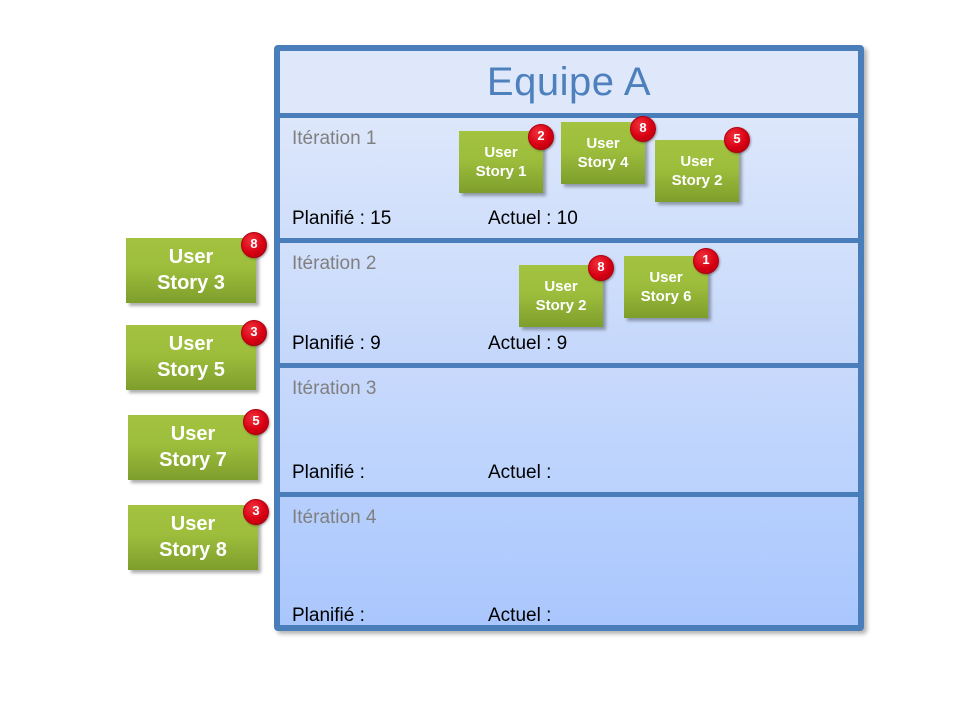  I want to click on backlog-story-card: User Story 8, so click(193, 537).